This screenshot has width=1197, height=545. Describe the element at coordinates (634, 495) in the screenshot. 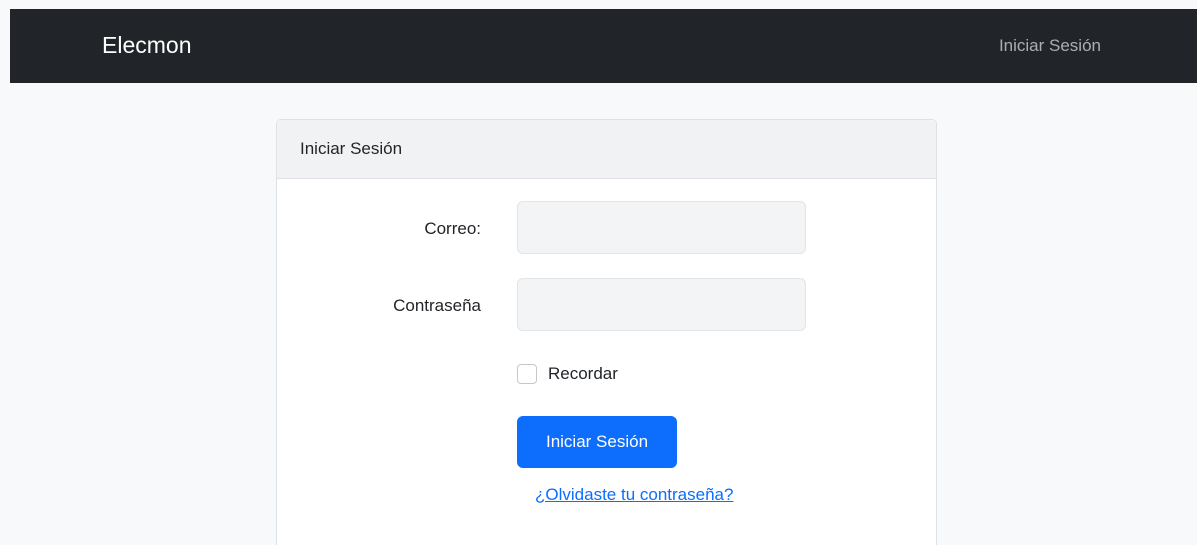

I see `forgot-password-link: ¿Olvidaste tu contraseña?` at that location.